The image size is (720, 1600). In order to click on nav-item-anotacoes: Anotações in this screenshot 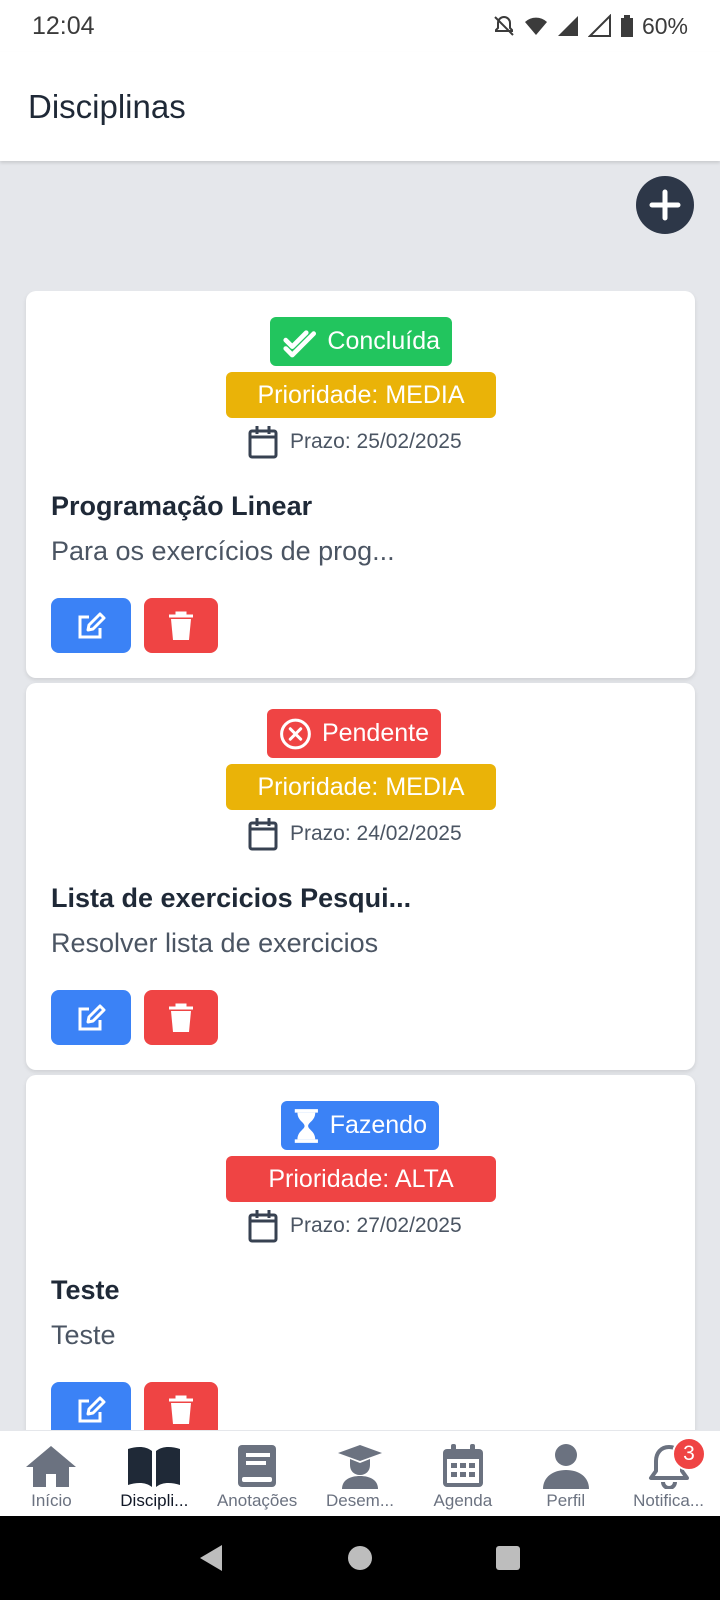, I will do `click(257, 1473)`.